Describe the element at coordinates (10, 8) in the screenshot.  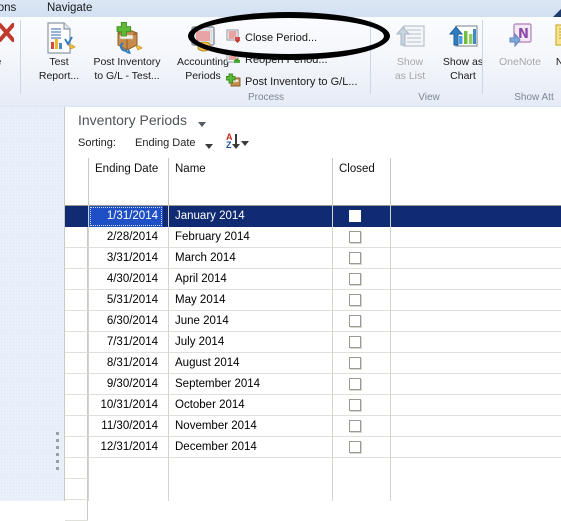
I see `menu-item-actions: tions` at that location.